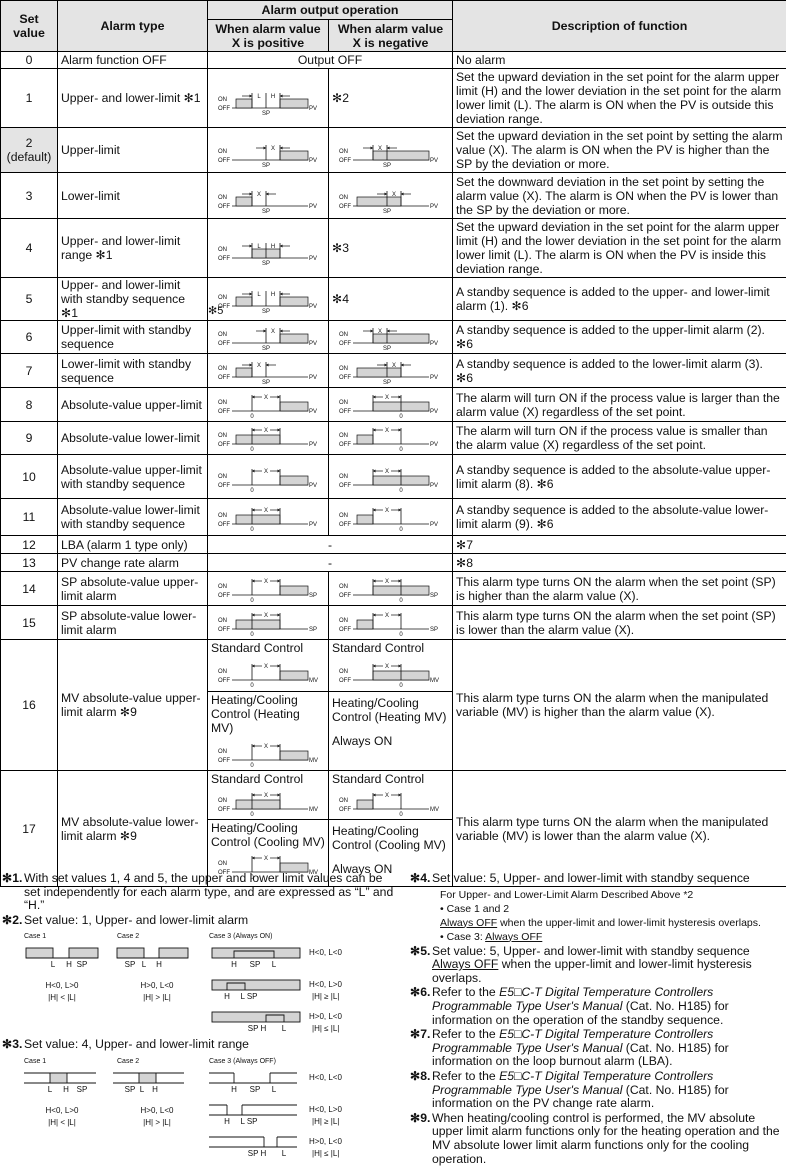 The width and height of the screenshot is (786, 1174). Describe the element at coordinates (132, 562) in the screenshot. I see `alarm-type: PV change rate alarm` at that location.